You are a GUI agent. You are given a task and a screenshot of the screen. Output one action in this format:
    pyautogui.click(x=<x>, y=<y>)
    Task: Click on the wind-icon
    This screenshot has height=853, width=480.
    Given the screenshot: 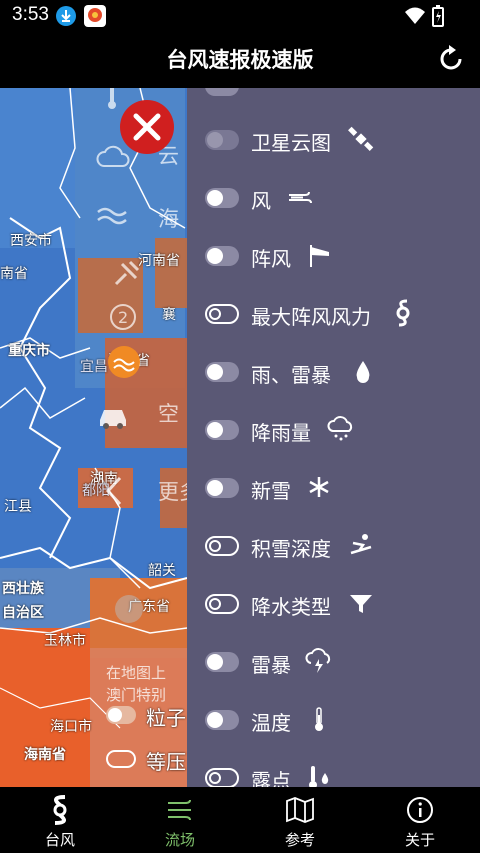 What is the action you would take?
    pyautogui.click(x=299, y=197)
    